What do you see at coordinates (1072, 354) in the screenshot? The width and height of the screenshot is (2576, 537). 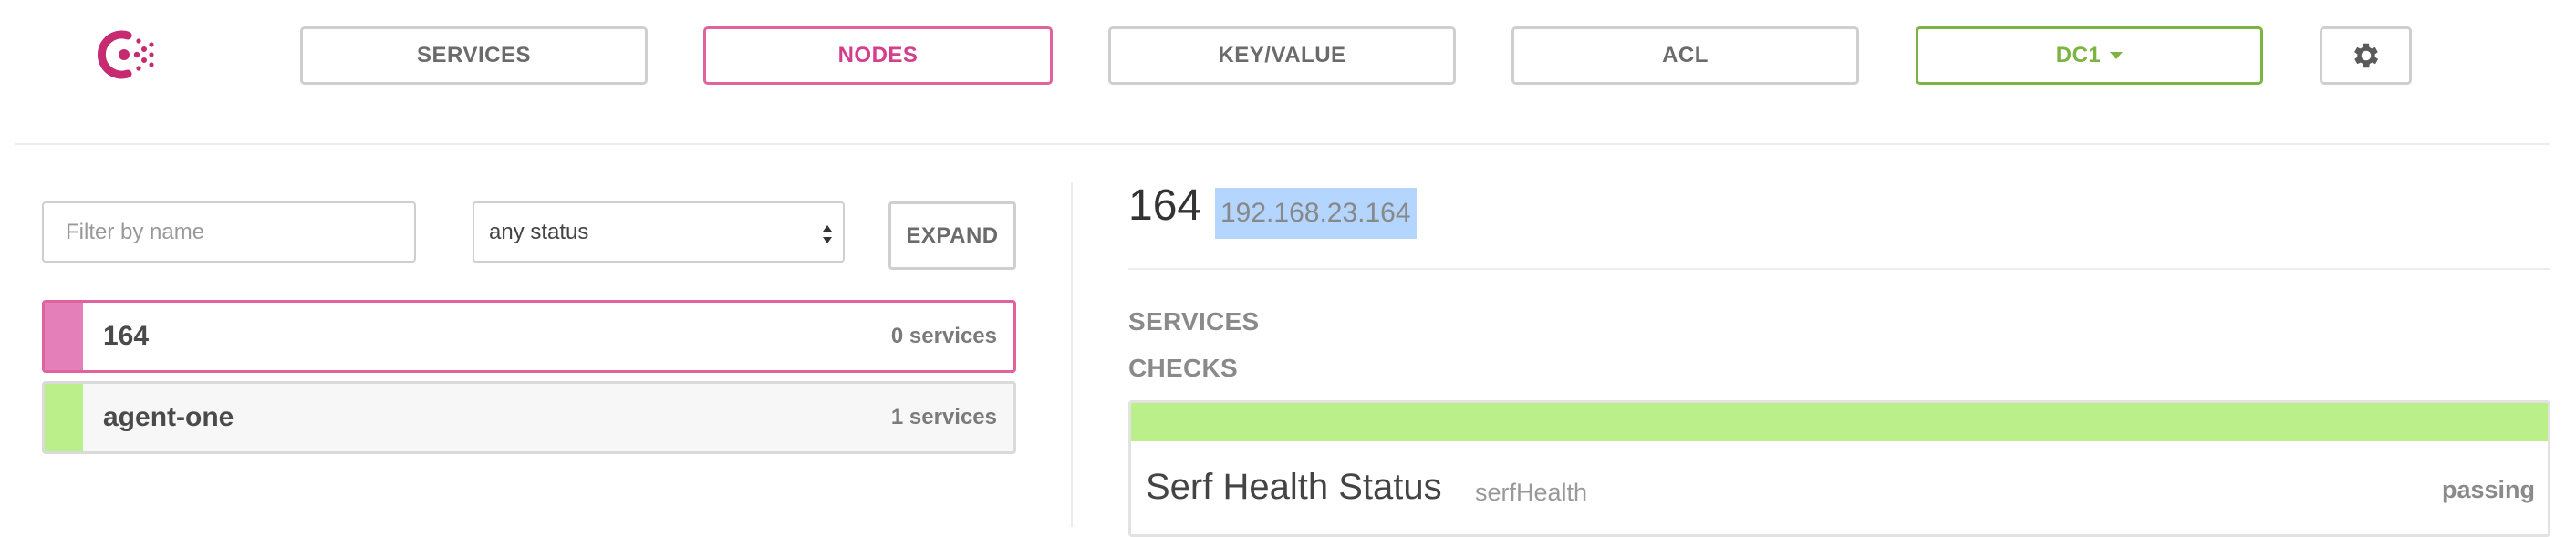 I see `column-divider` at bounding box center [1072, 354].